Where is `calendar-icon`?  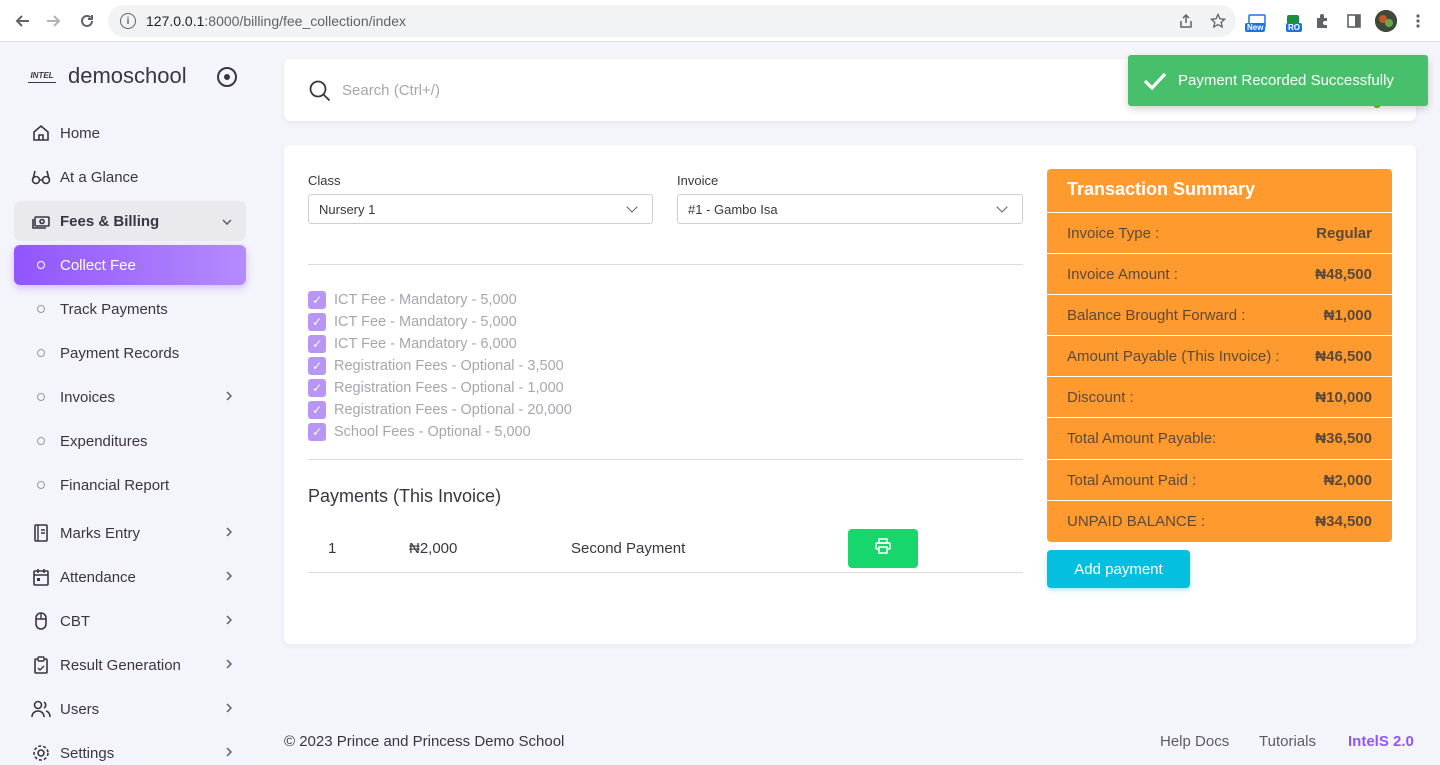
calendar-icon is located at coordinates (41, 577).